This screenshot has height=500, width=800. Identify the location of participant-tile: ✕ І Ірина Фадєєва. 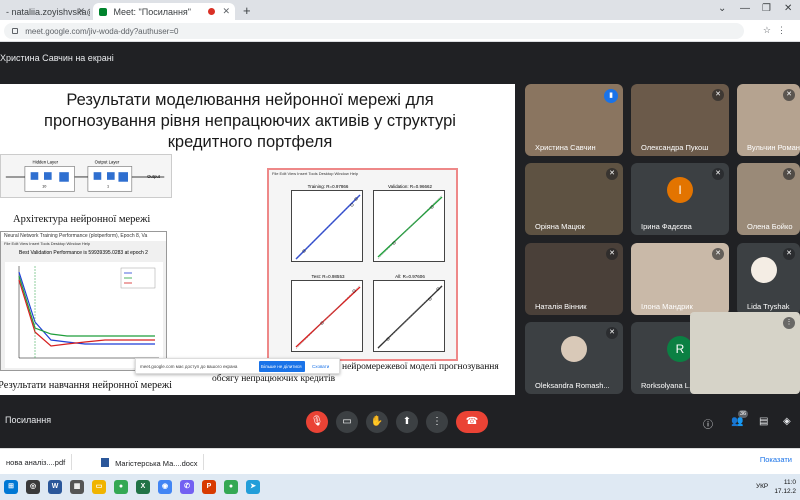
(680, 199).